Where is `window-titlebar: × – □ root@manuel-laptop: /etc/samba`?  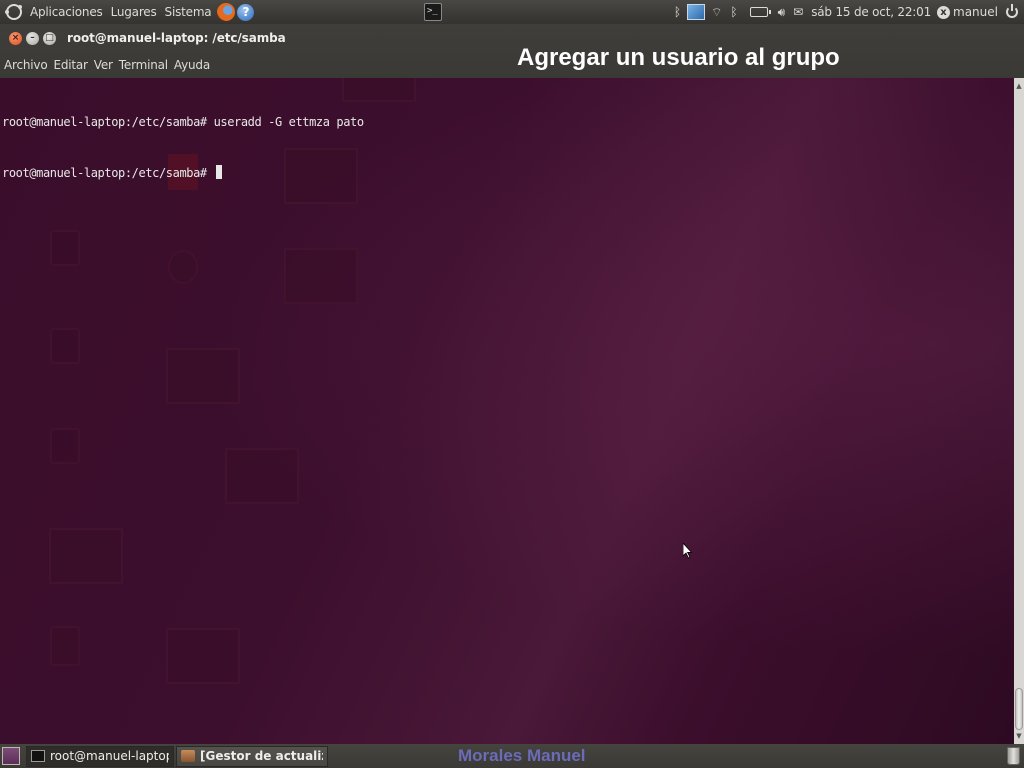 window-titlebar: × – □ root@manuel-laptop: /etc/samba is located at coordinates (512, 38).